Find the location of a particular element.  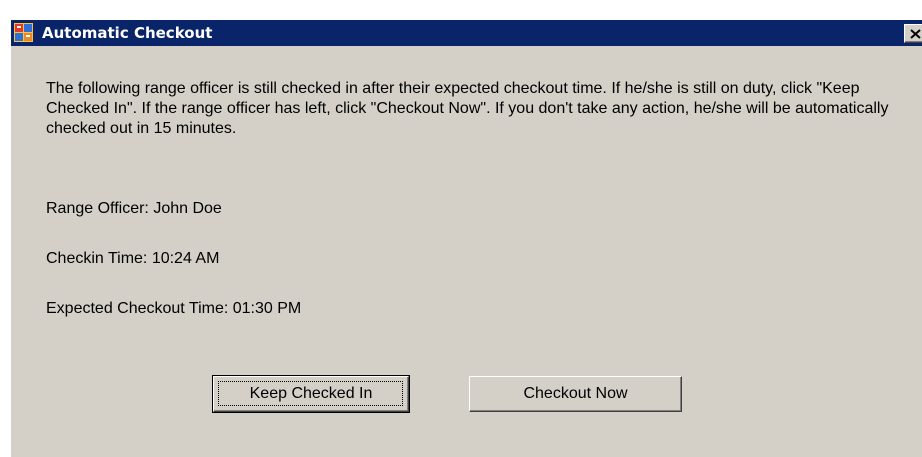

keep-checked-in-label: Keep Checked In is located at coordinates (311, 393).